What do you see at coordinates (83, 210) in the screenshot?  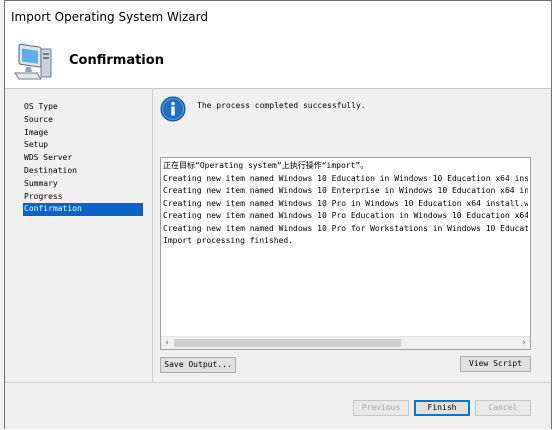 I see `nav-item-confirmation: Confirmation` at bounding box center [83, 210].